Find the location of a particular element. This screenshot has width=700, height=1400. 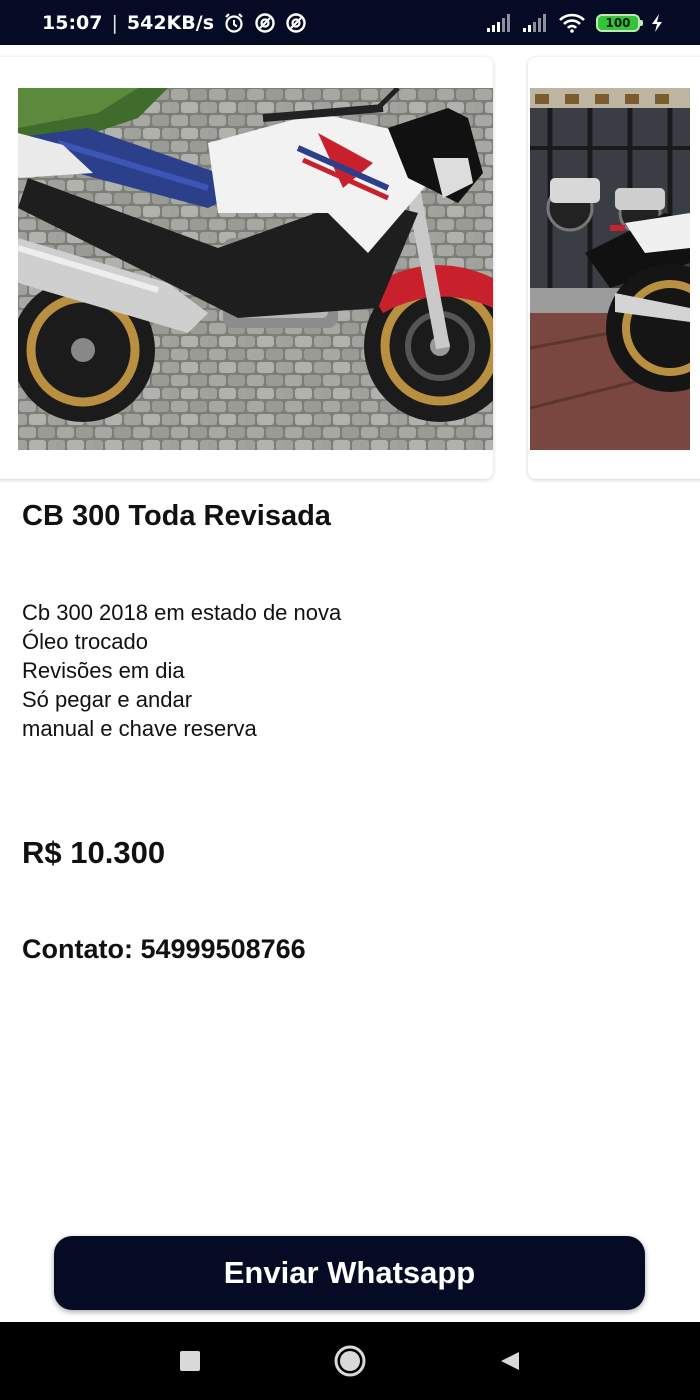

navigation-bar is located at coordinates (350, 1361).